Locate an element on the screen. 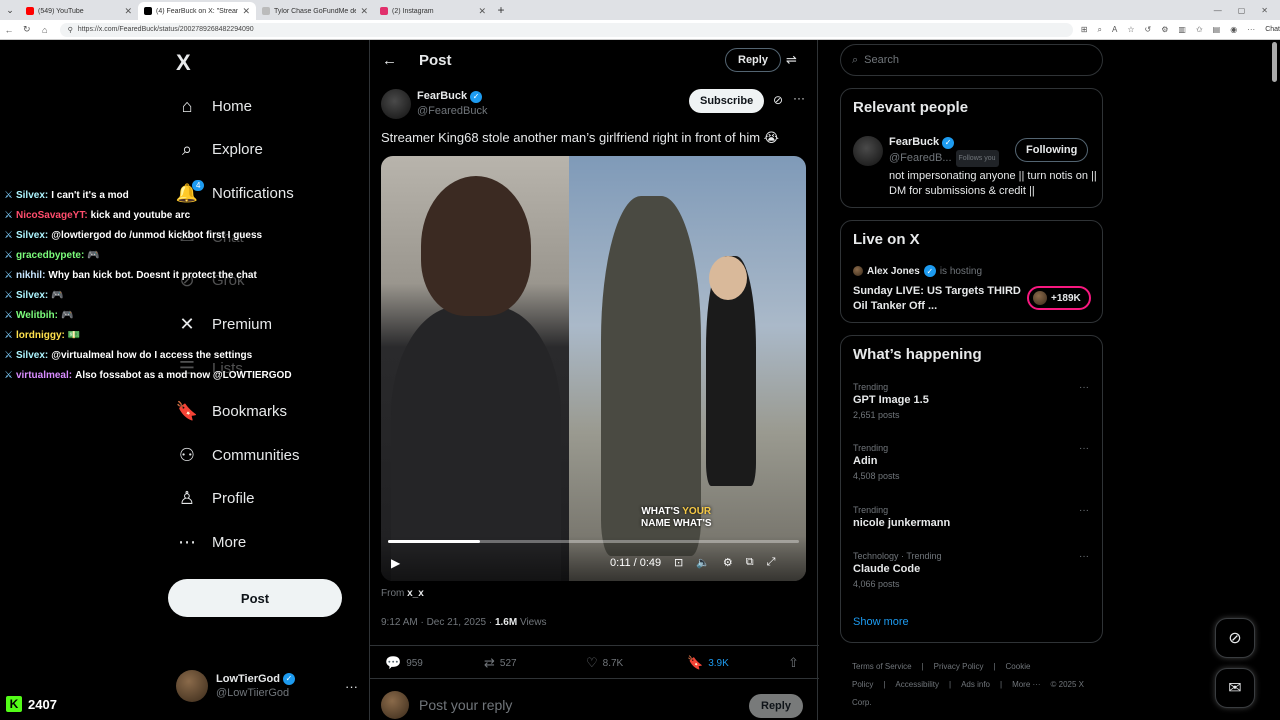  heart-icon: ♡ is located at coordinates (592, 662).